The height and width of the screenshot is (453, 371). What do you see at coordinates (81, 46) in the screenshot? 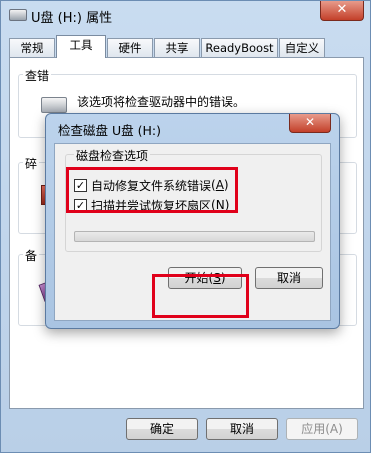
I see `tab-tools: 工具` at bounding box center [81, 46].